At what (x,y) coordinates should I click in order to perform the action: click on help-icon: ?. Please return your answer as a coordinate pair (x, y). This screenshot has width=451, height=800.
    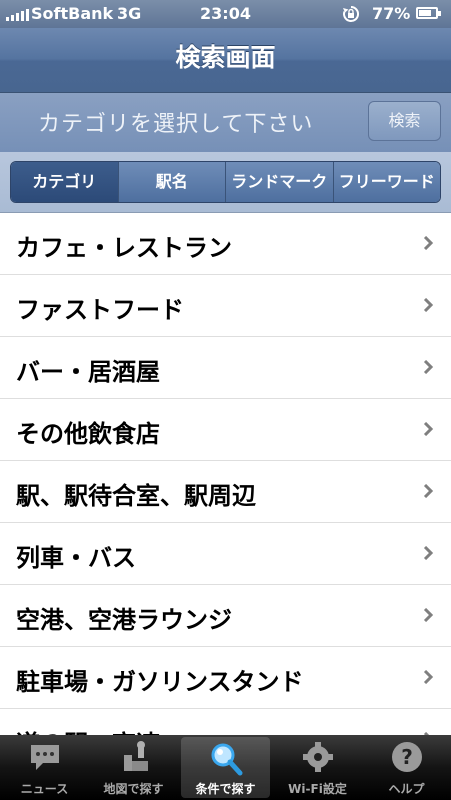
    Looking at the image, I should click on (406, 757).